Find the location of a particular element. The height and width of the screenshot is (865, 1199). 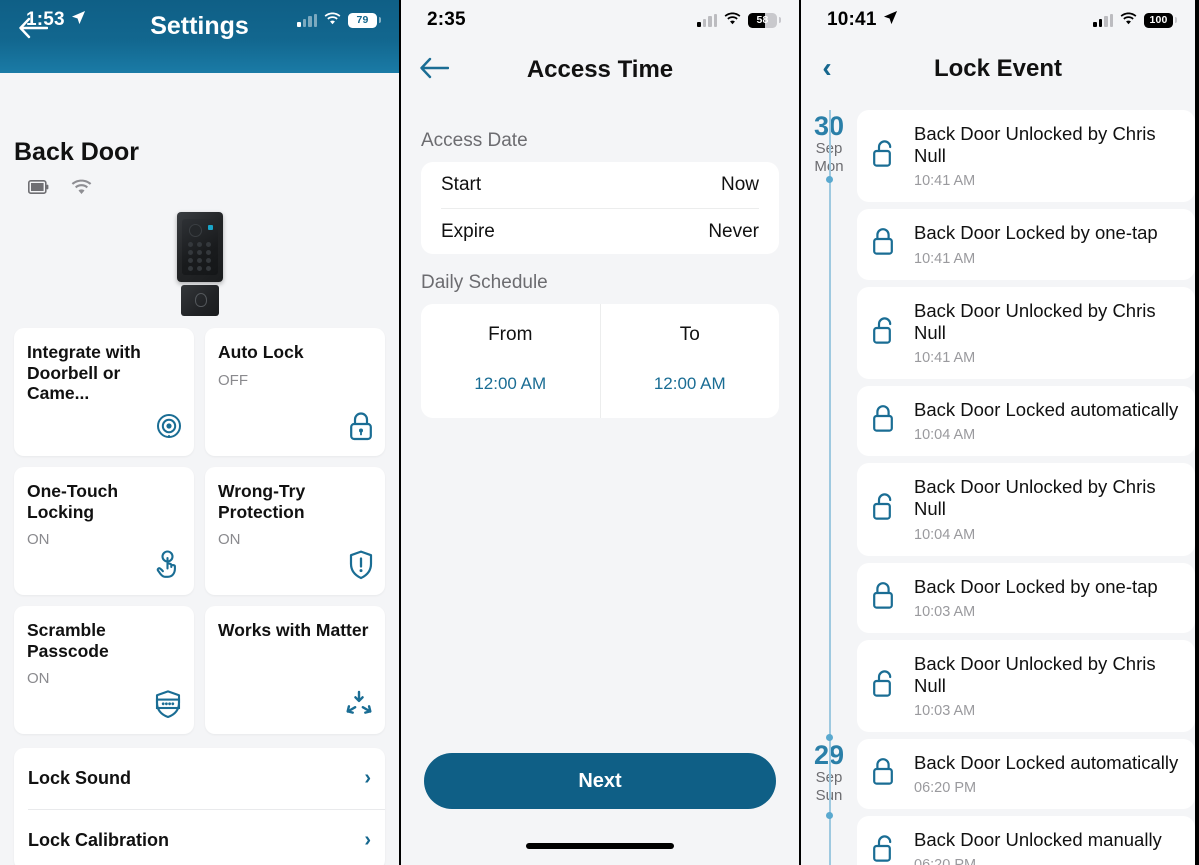

event-time: 10:03 AM is located at coordinates (945, 711).